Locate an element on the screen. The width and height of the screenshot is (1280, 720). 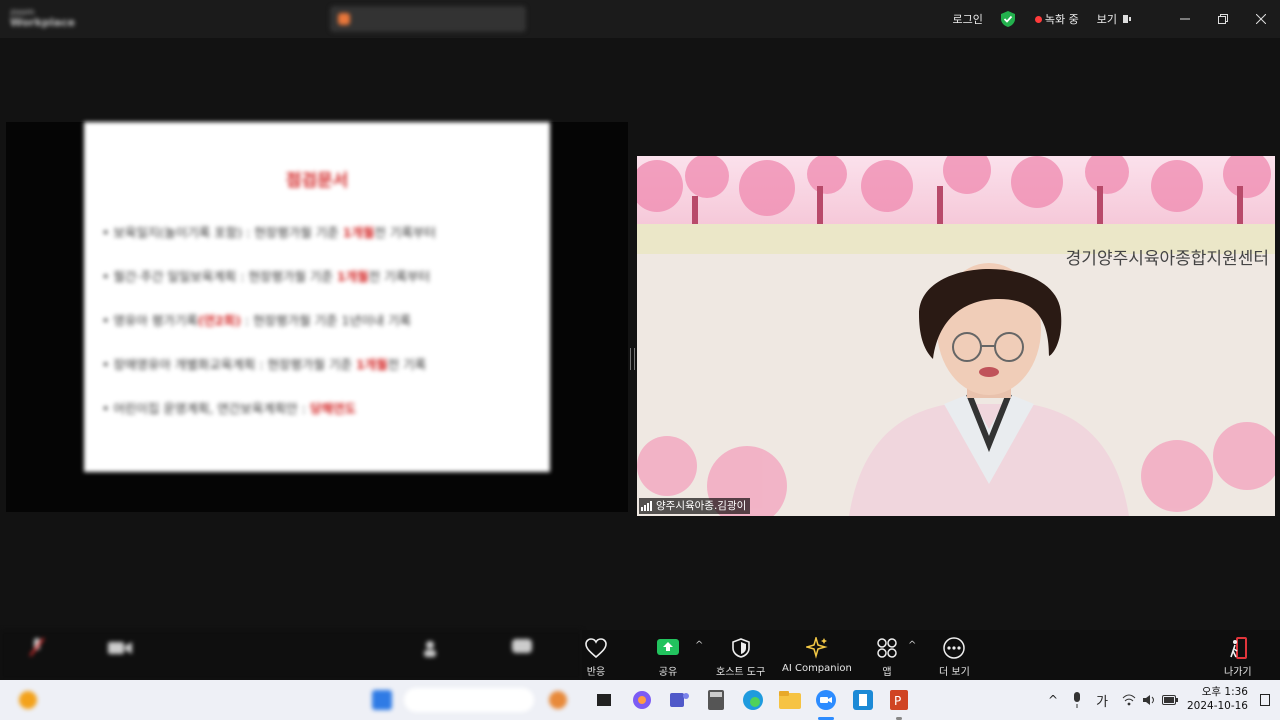
volume-icon is located at coordinates (1149, 700).